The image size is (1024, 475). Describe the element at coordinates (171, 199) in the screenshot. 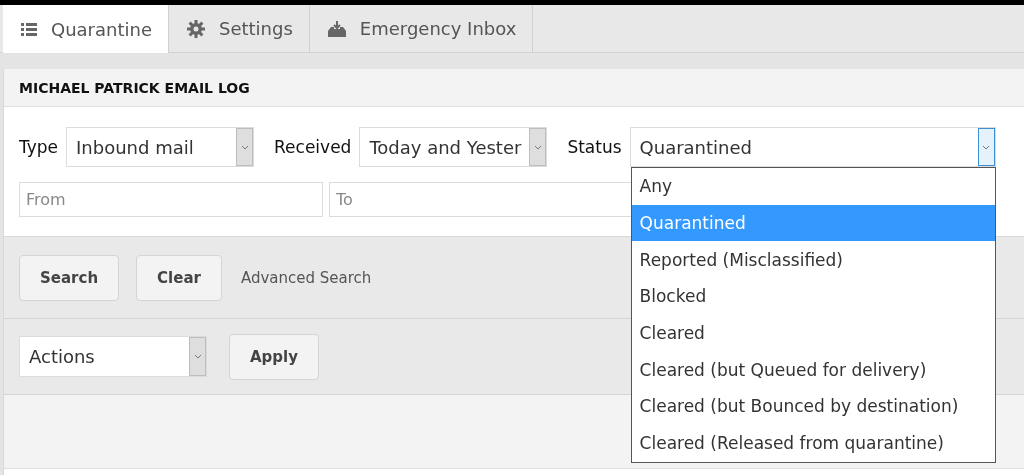

I see `input-field: From` at that location.